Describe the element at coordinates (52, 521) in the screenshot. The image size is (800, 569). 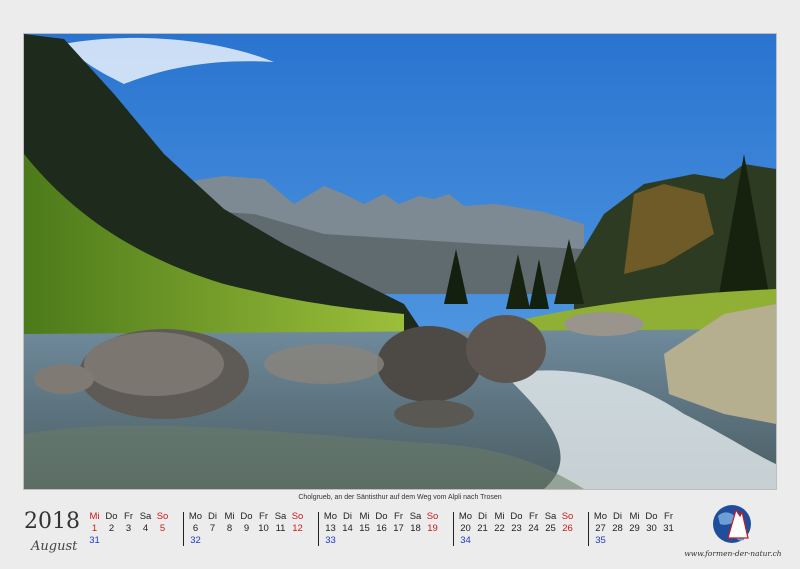
I see `year-label: 2018` at that location.